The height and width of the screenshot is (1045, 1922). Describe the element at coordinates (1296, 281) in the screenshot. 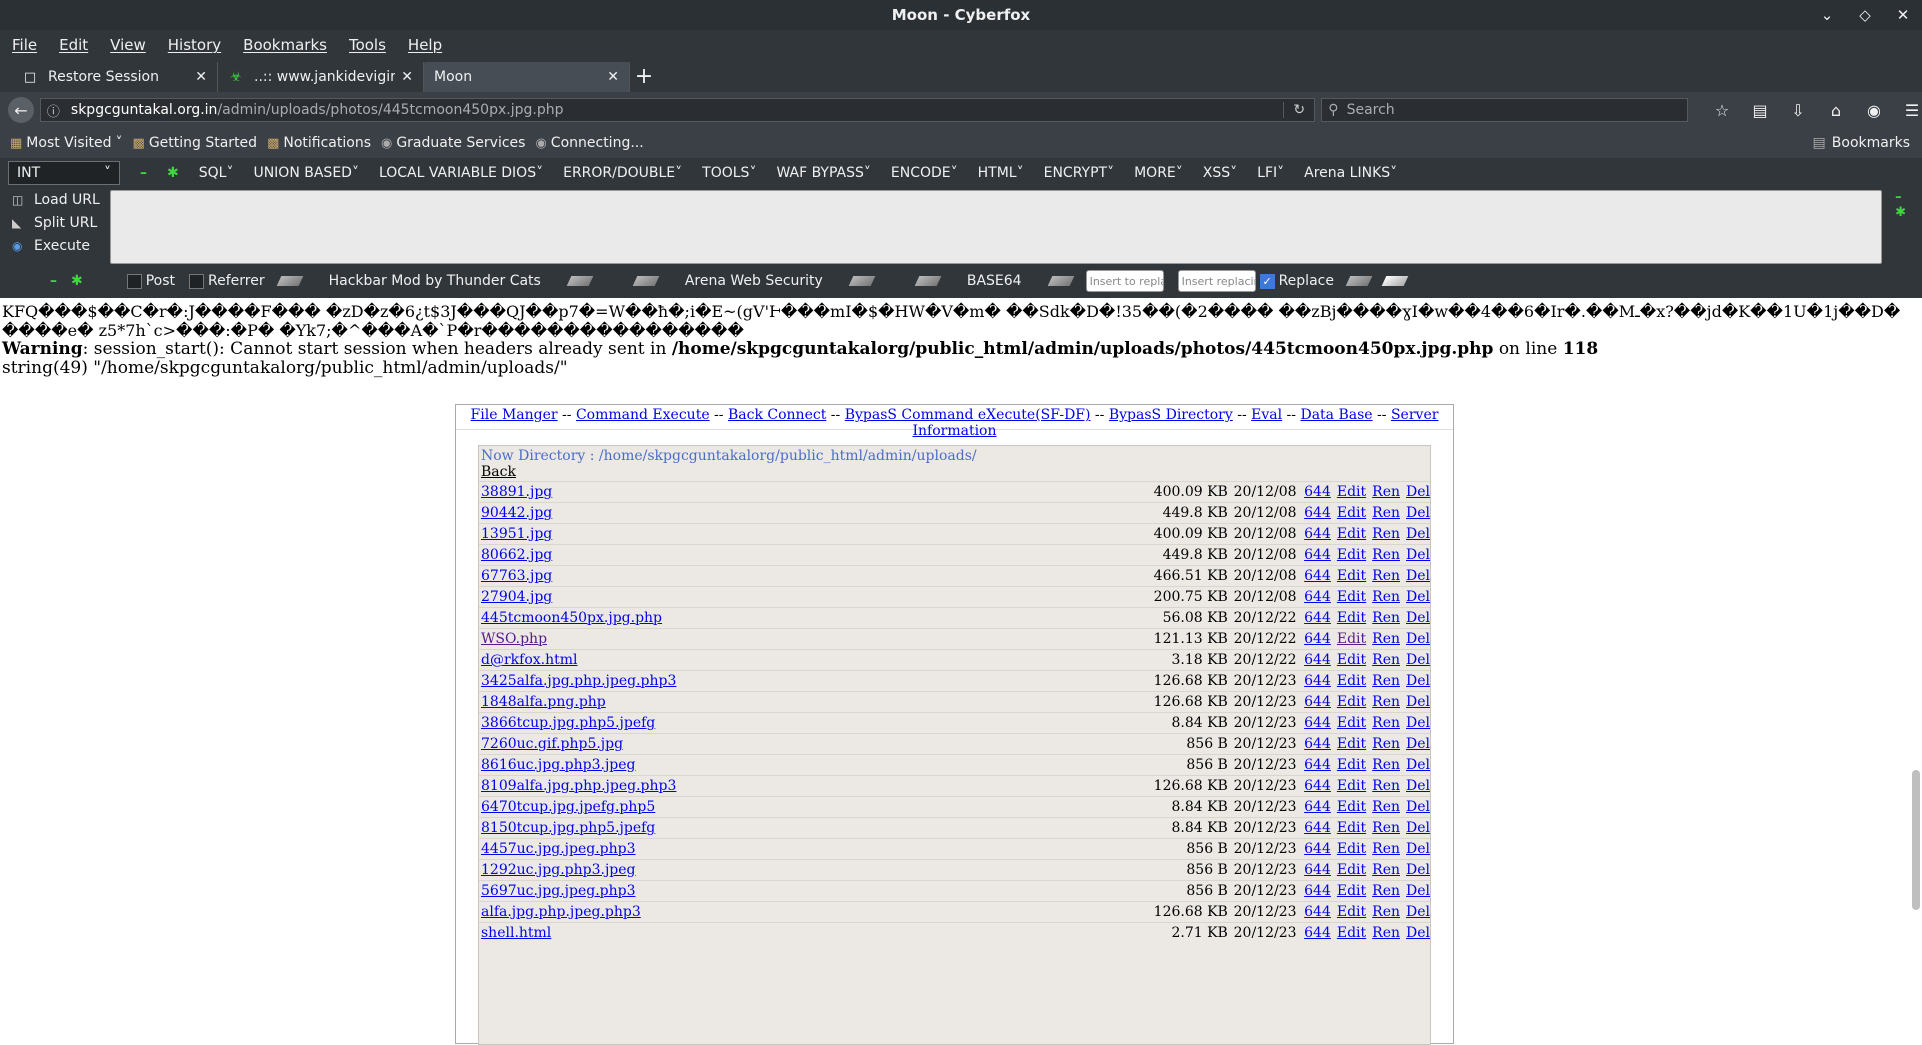

I see `replace-checkbox: ✓ Replace` at that location.